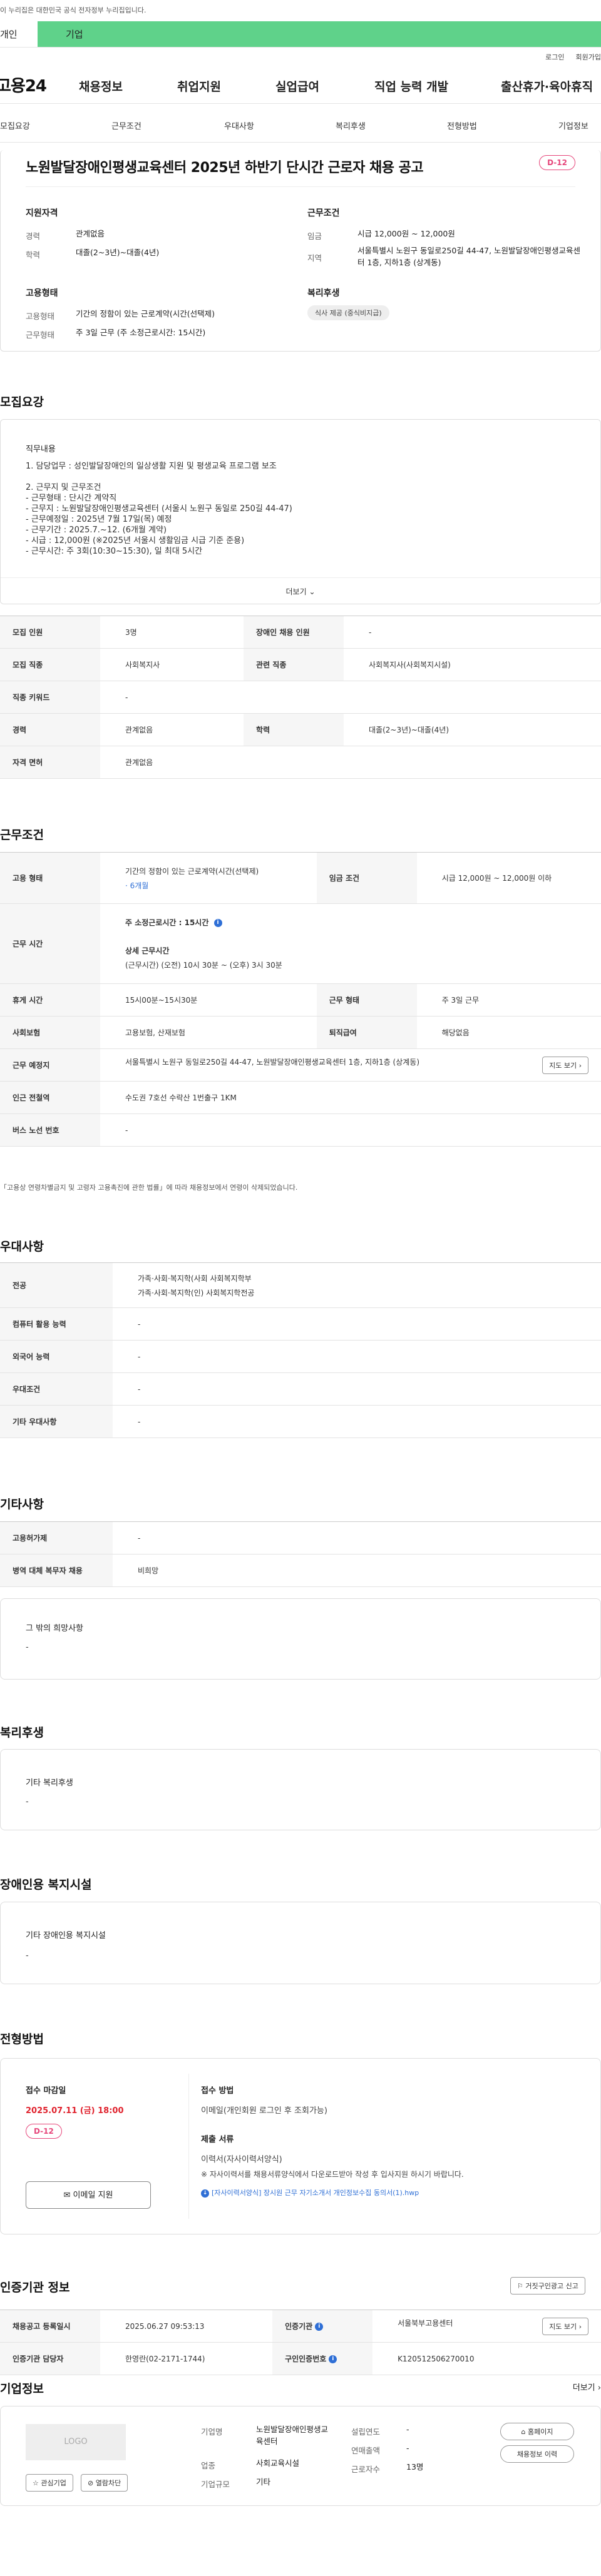 The width and height of the screenshot is (601, 2576). Describe the element at coordinates (557, 162) in the screenshot. I see `dday-badge: D-12` at that location.